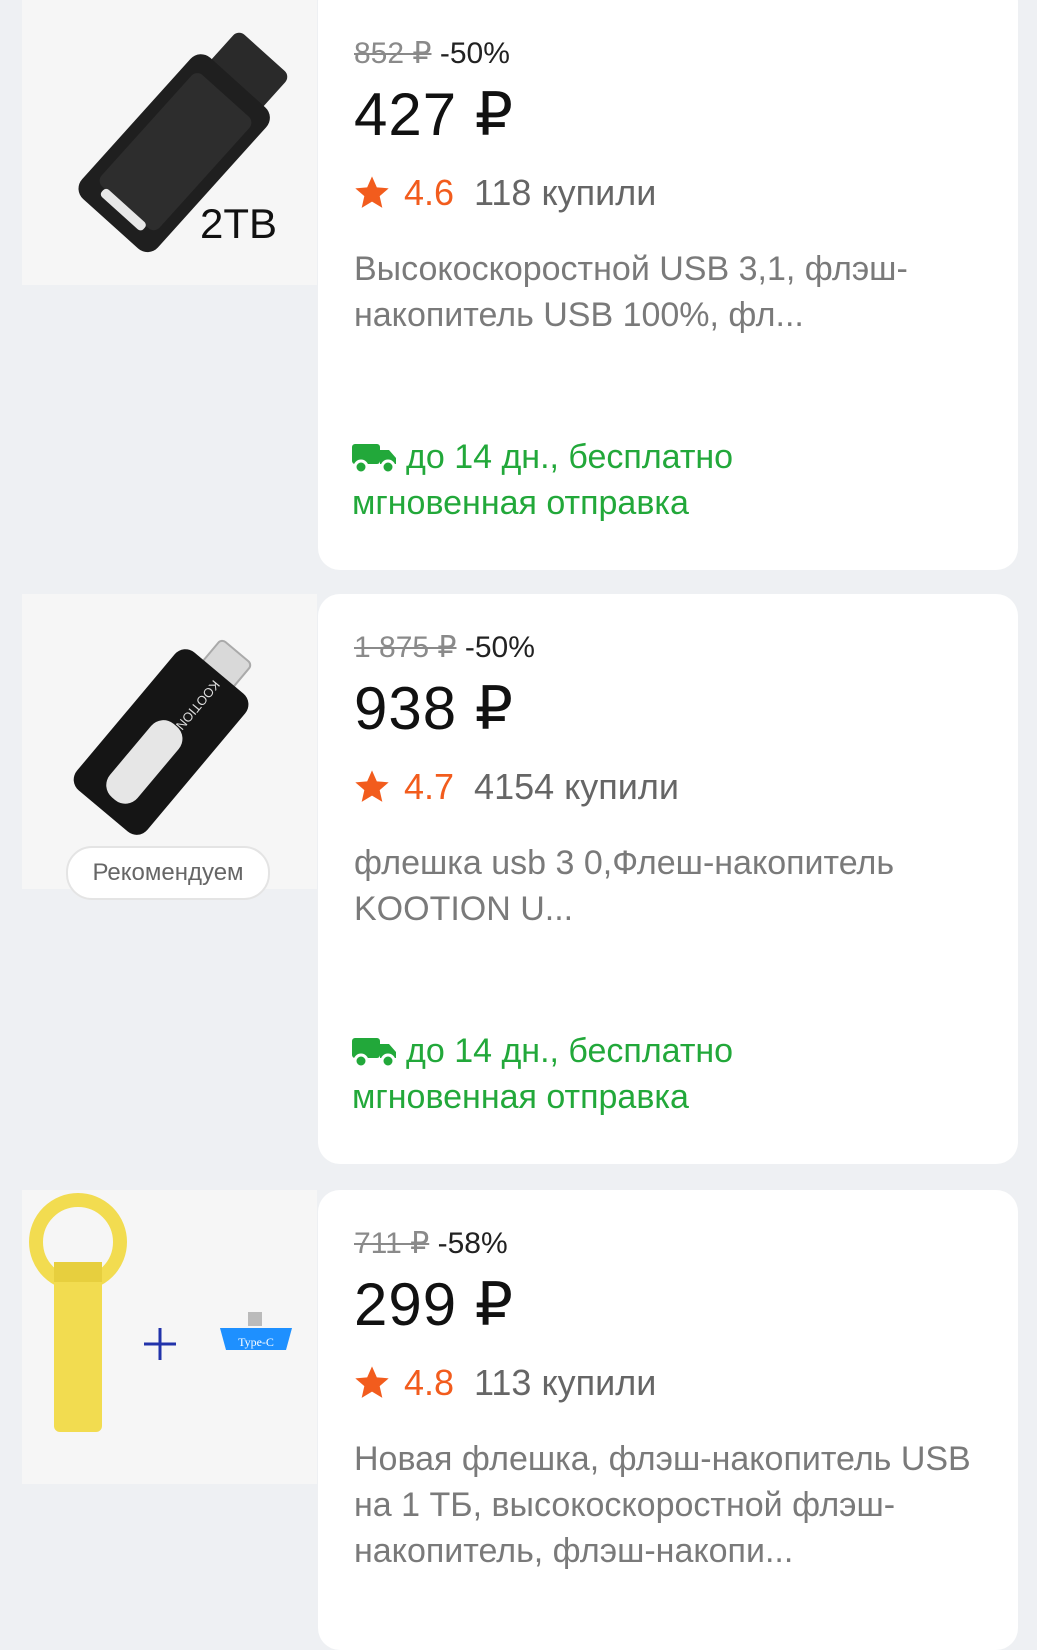 The width and height of the screenshot is (1037, 1650). I want to click on recommended-badge: Рекомендуем, so click(168, 873).